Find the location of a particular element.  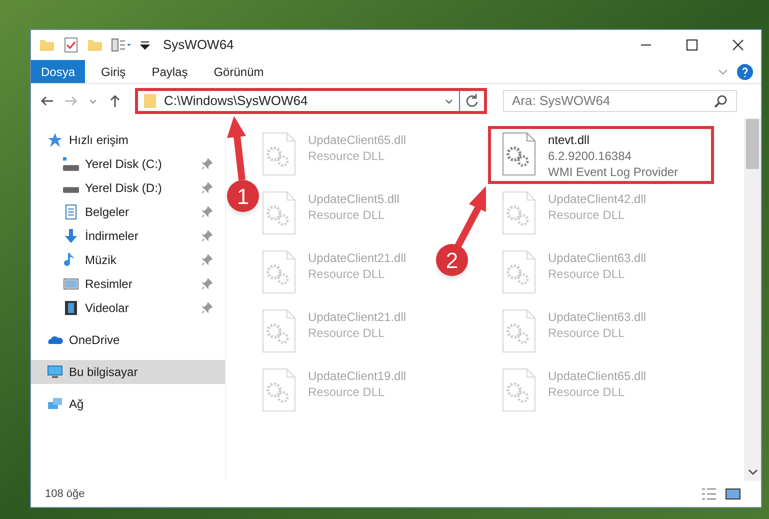

checklist-icon is located at coordinates (71, 45).